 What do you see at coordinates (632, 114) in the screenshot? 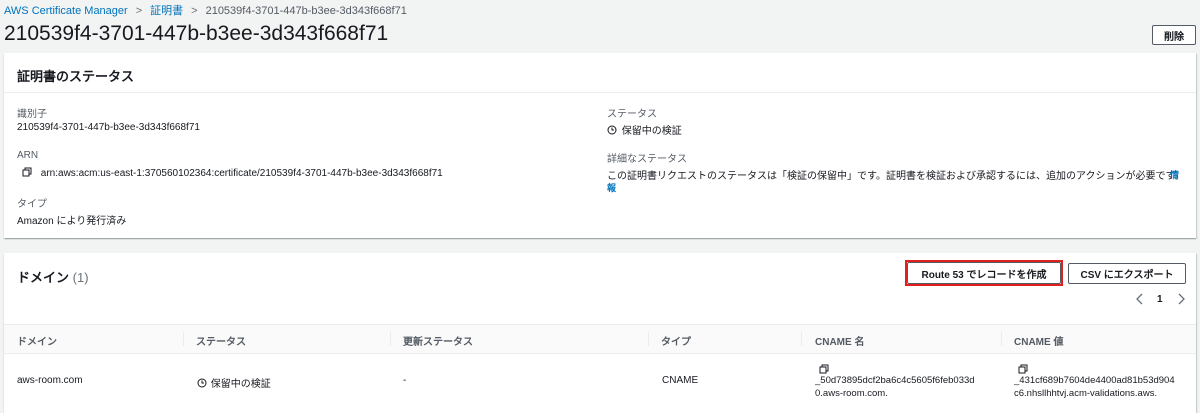
I see `status-label: ステータス` at bounding box center [632, 114].